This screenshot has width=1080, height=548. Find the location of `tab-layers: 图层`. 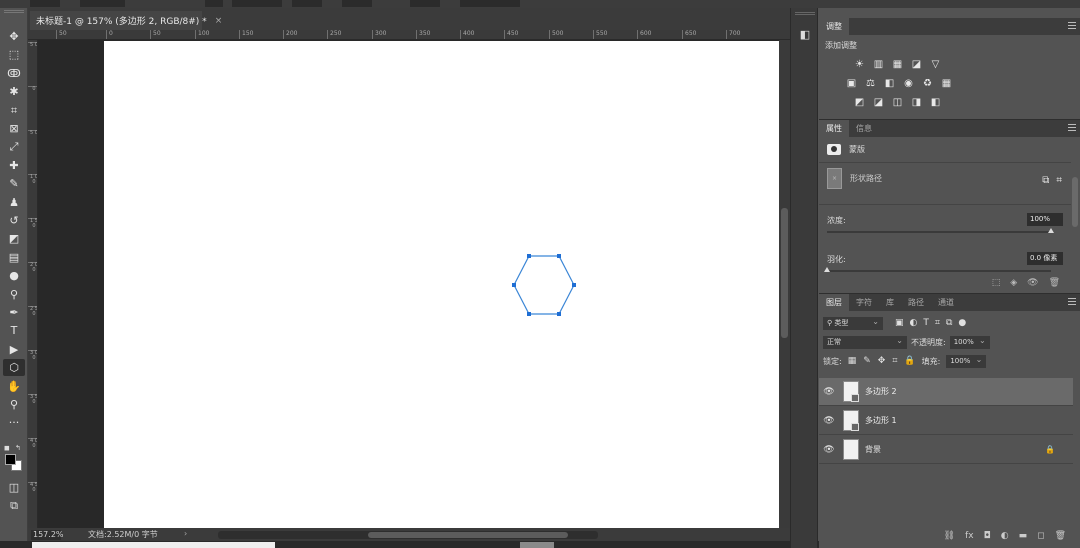

tab-layers: 图层 is located at coordinates (834, 302).